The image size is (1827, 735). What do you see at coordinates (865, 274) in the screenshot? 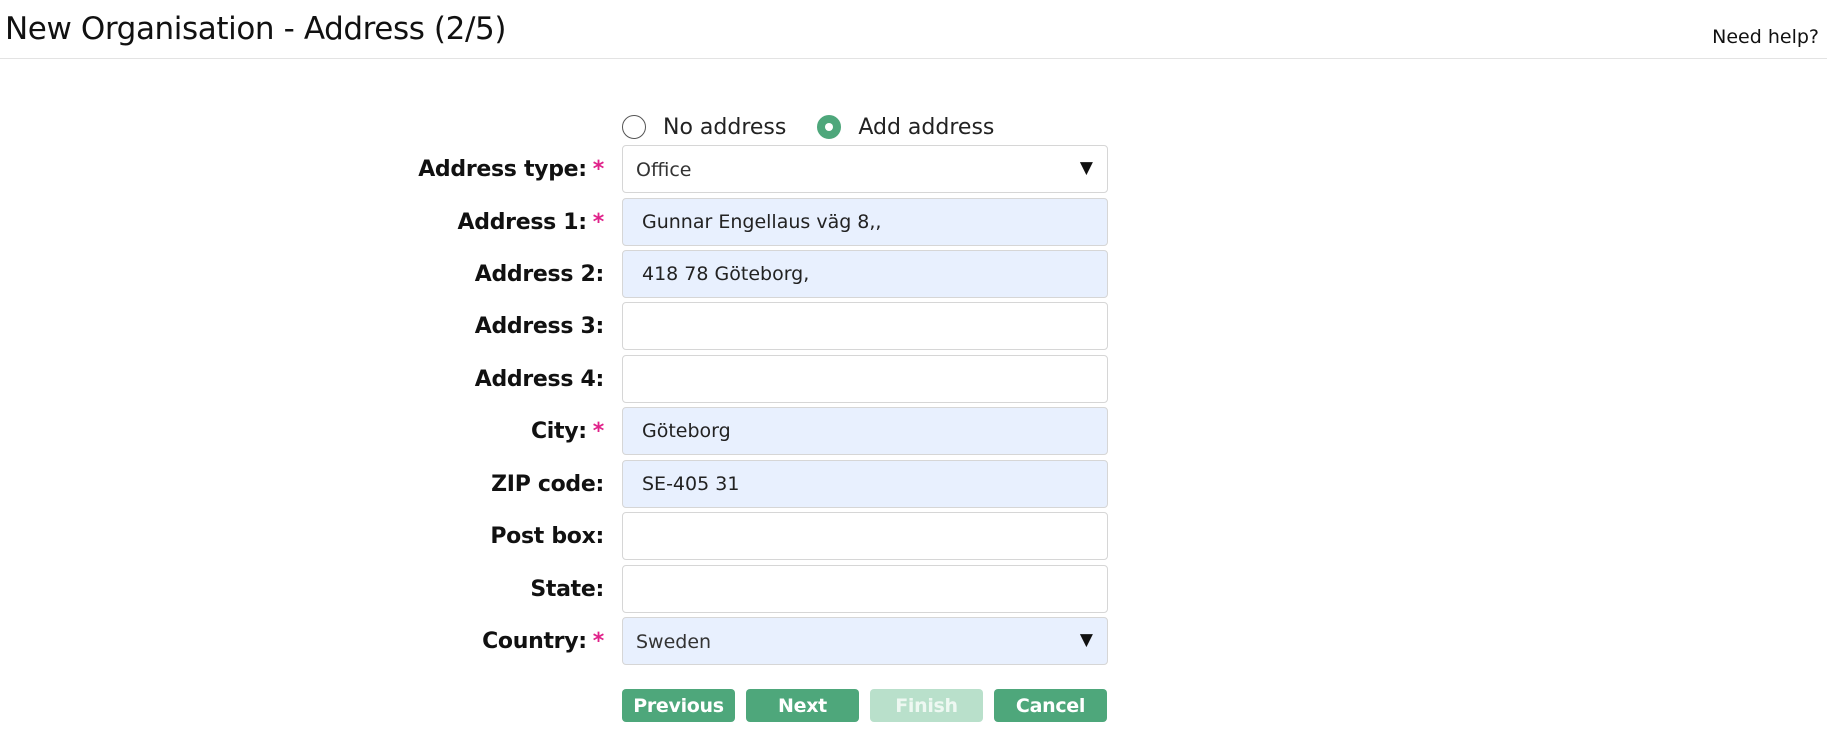
I see `address2-input` at bounding box center [865, 274].